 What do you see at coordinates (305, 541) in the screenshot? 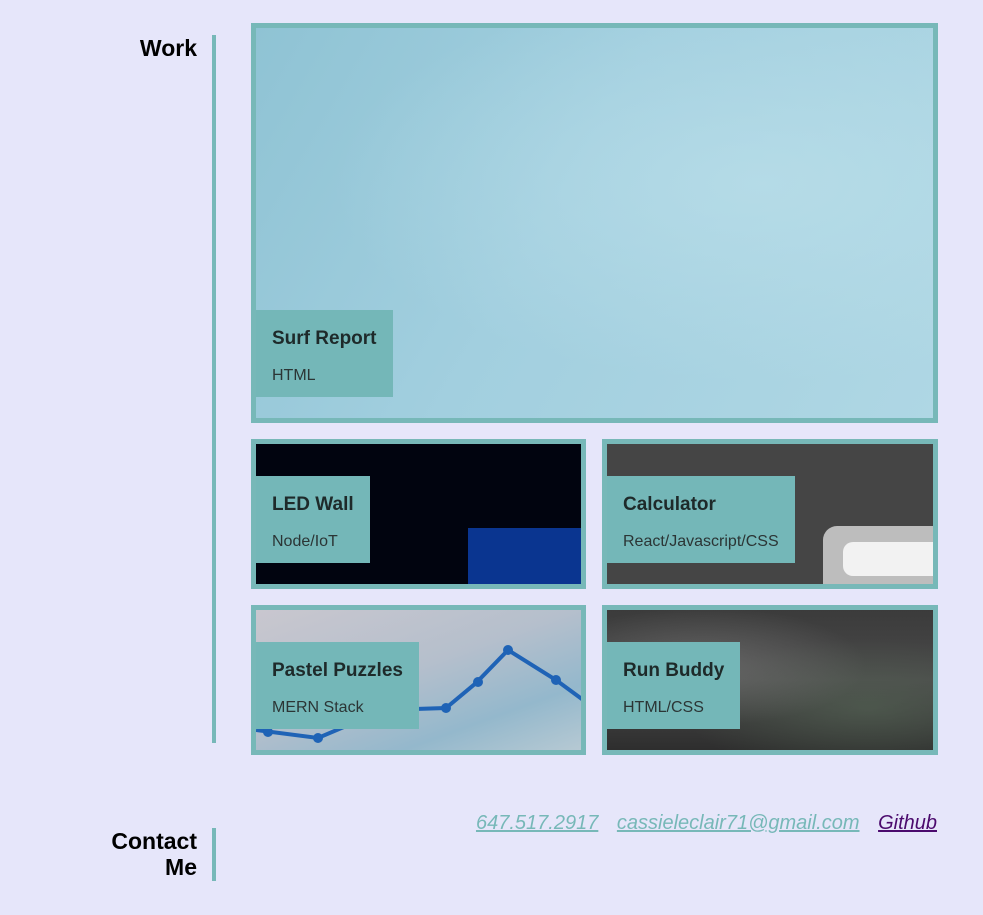
I see `project-tech: Node/IoT` at bounding box center [305, 541].